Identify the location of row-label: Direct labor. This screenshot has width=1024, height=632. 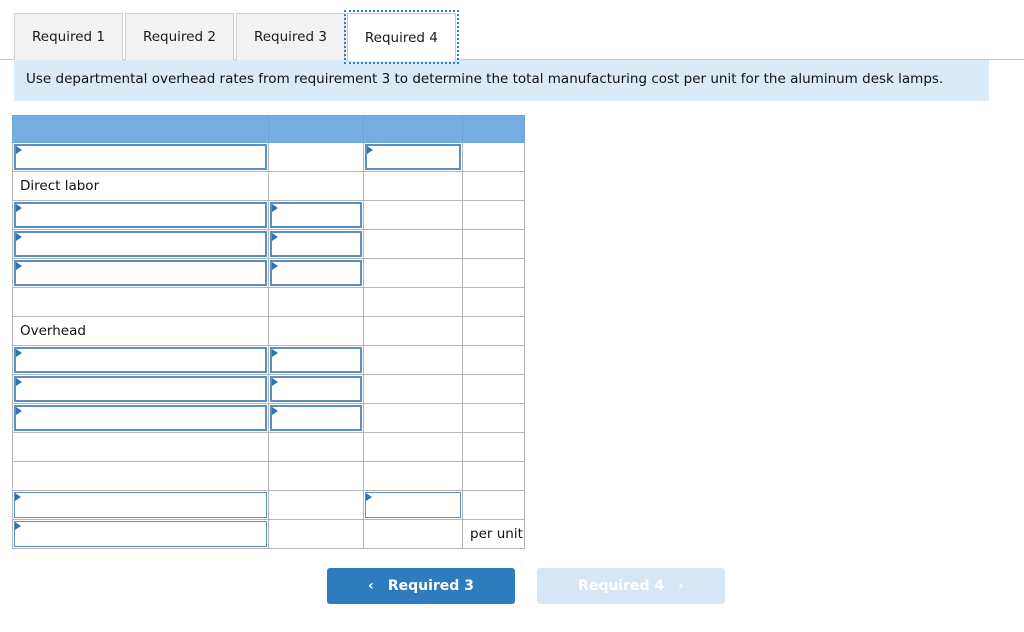
(60, 186).